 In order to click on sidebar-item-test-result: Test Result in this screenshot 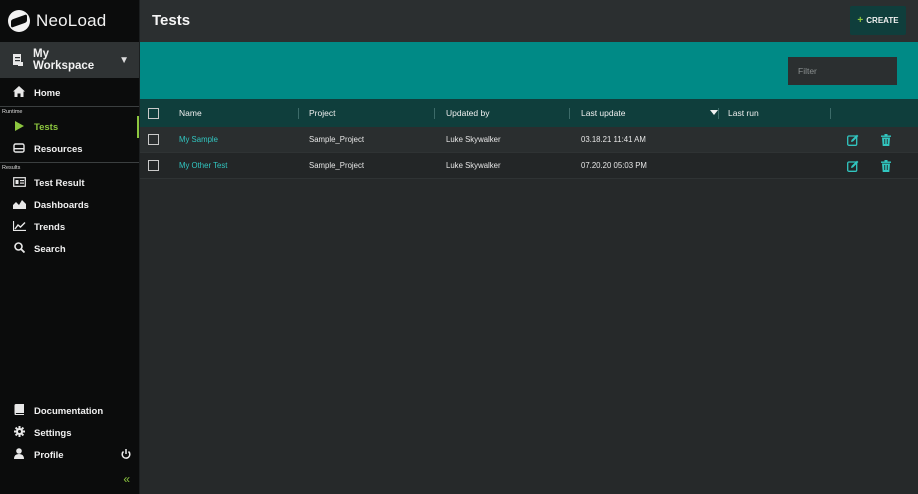, I will do `click(69, 183)`.